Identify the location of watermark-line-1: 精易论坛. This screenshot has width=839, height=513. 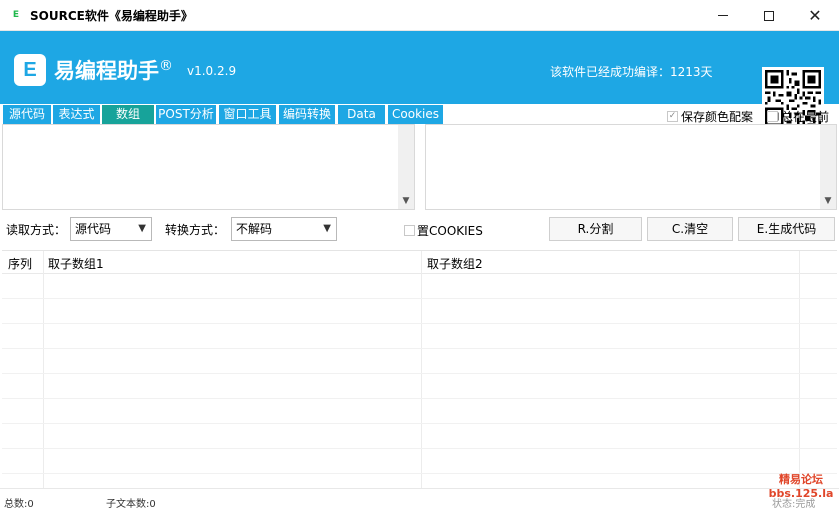
(801, 479).